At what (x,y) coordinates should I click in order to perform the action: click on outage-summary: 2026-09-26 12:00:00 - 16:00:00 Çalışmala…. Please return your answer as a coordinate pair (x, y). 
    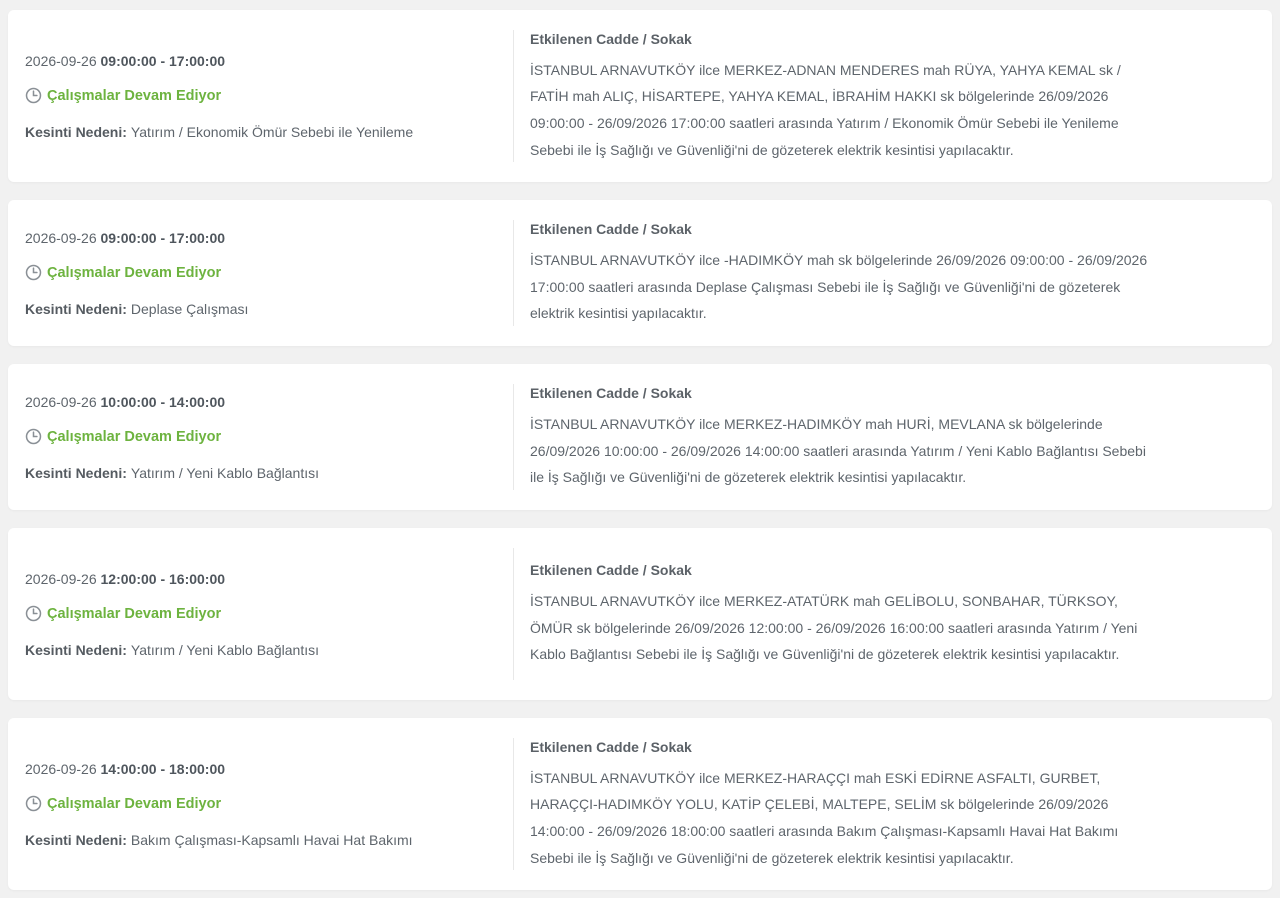
    Looking at the image, I should click on (260, 614).